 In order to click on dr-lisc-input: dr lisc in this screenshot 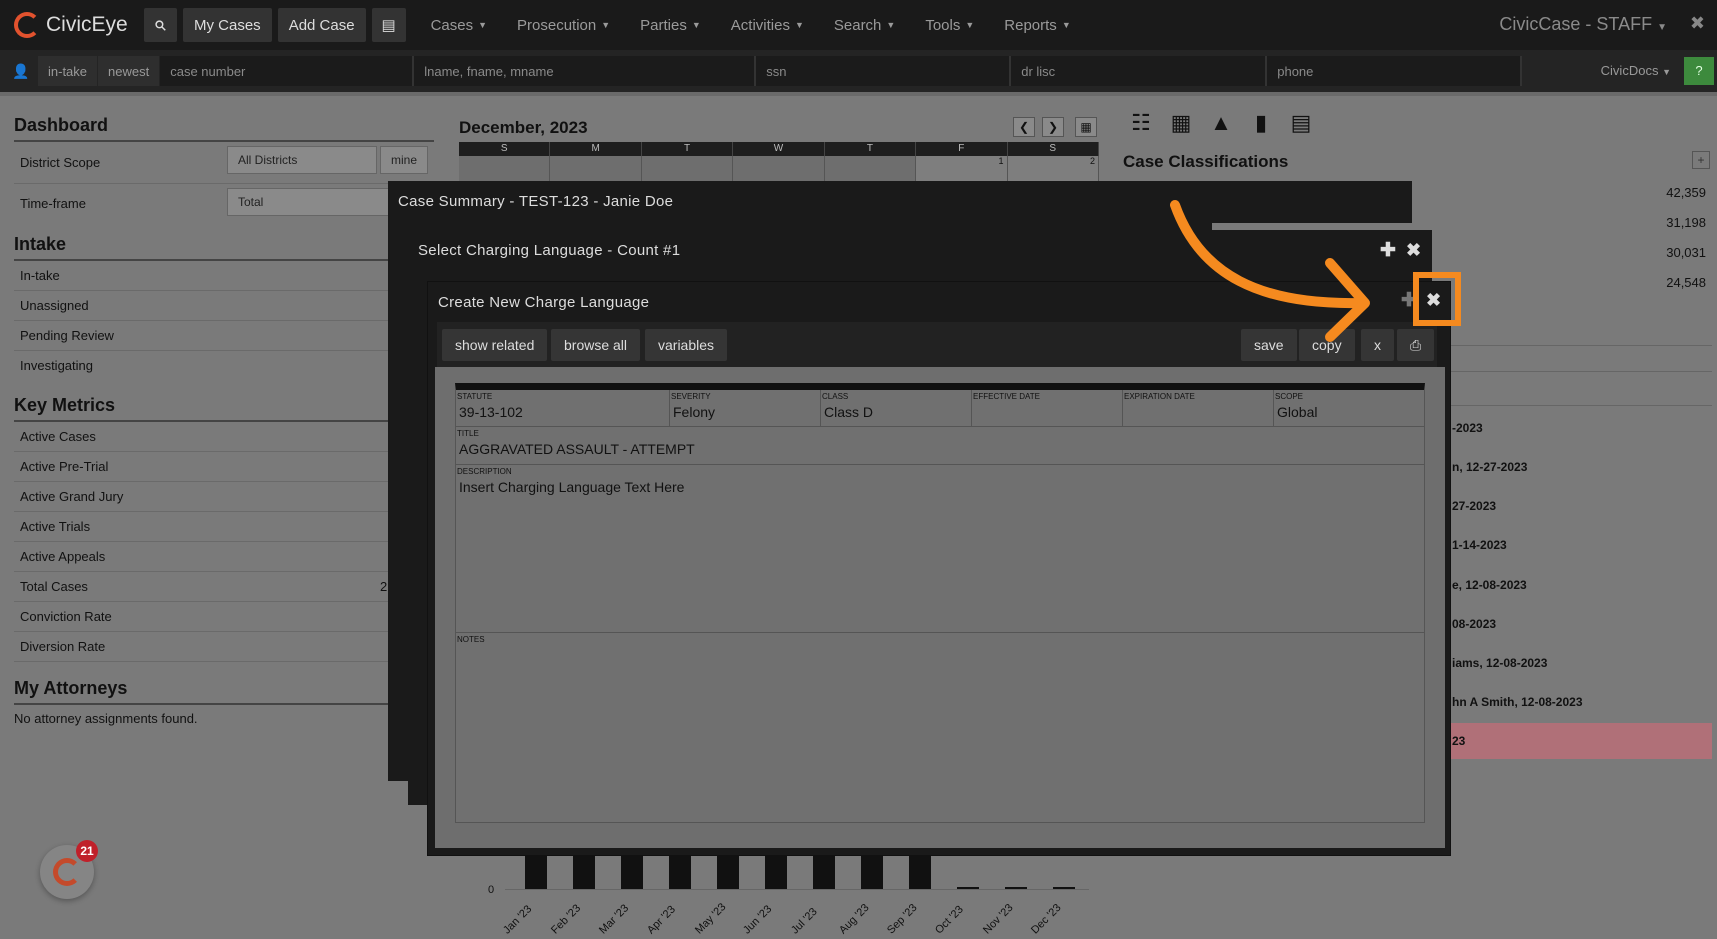, I will do `click(1139, 71)`.